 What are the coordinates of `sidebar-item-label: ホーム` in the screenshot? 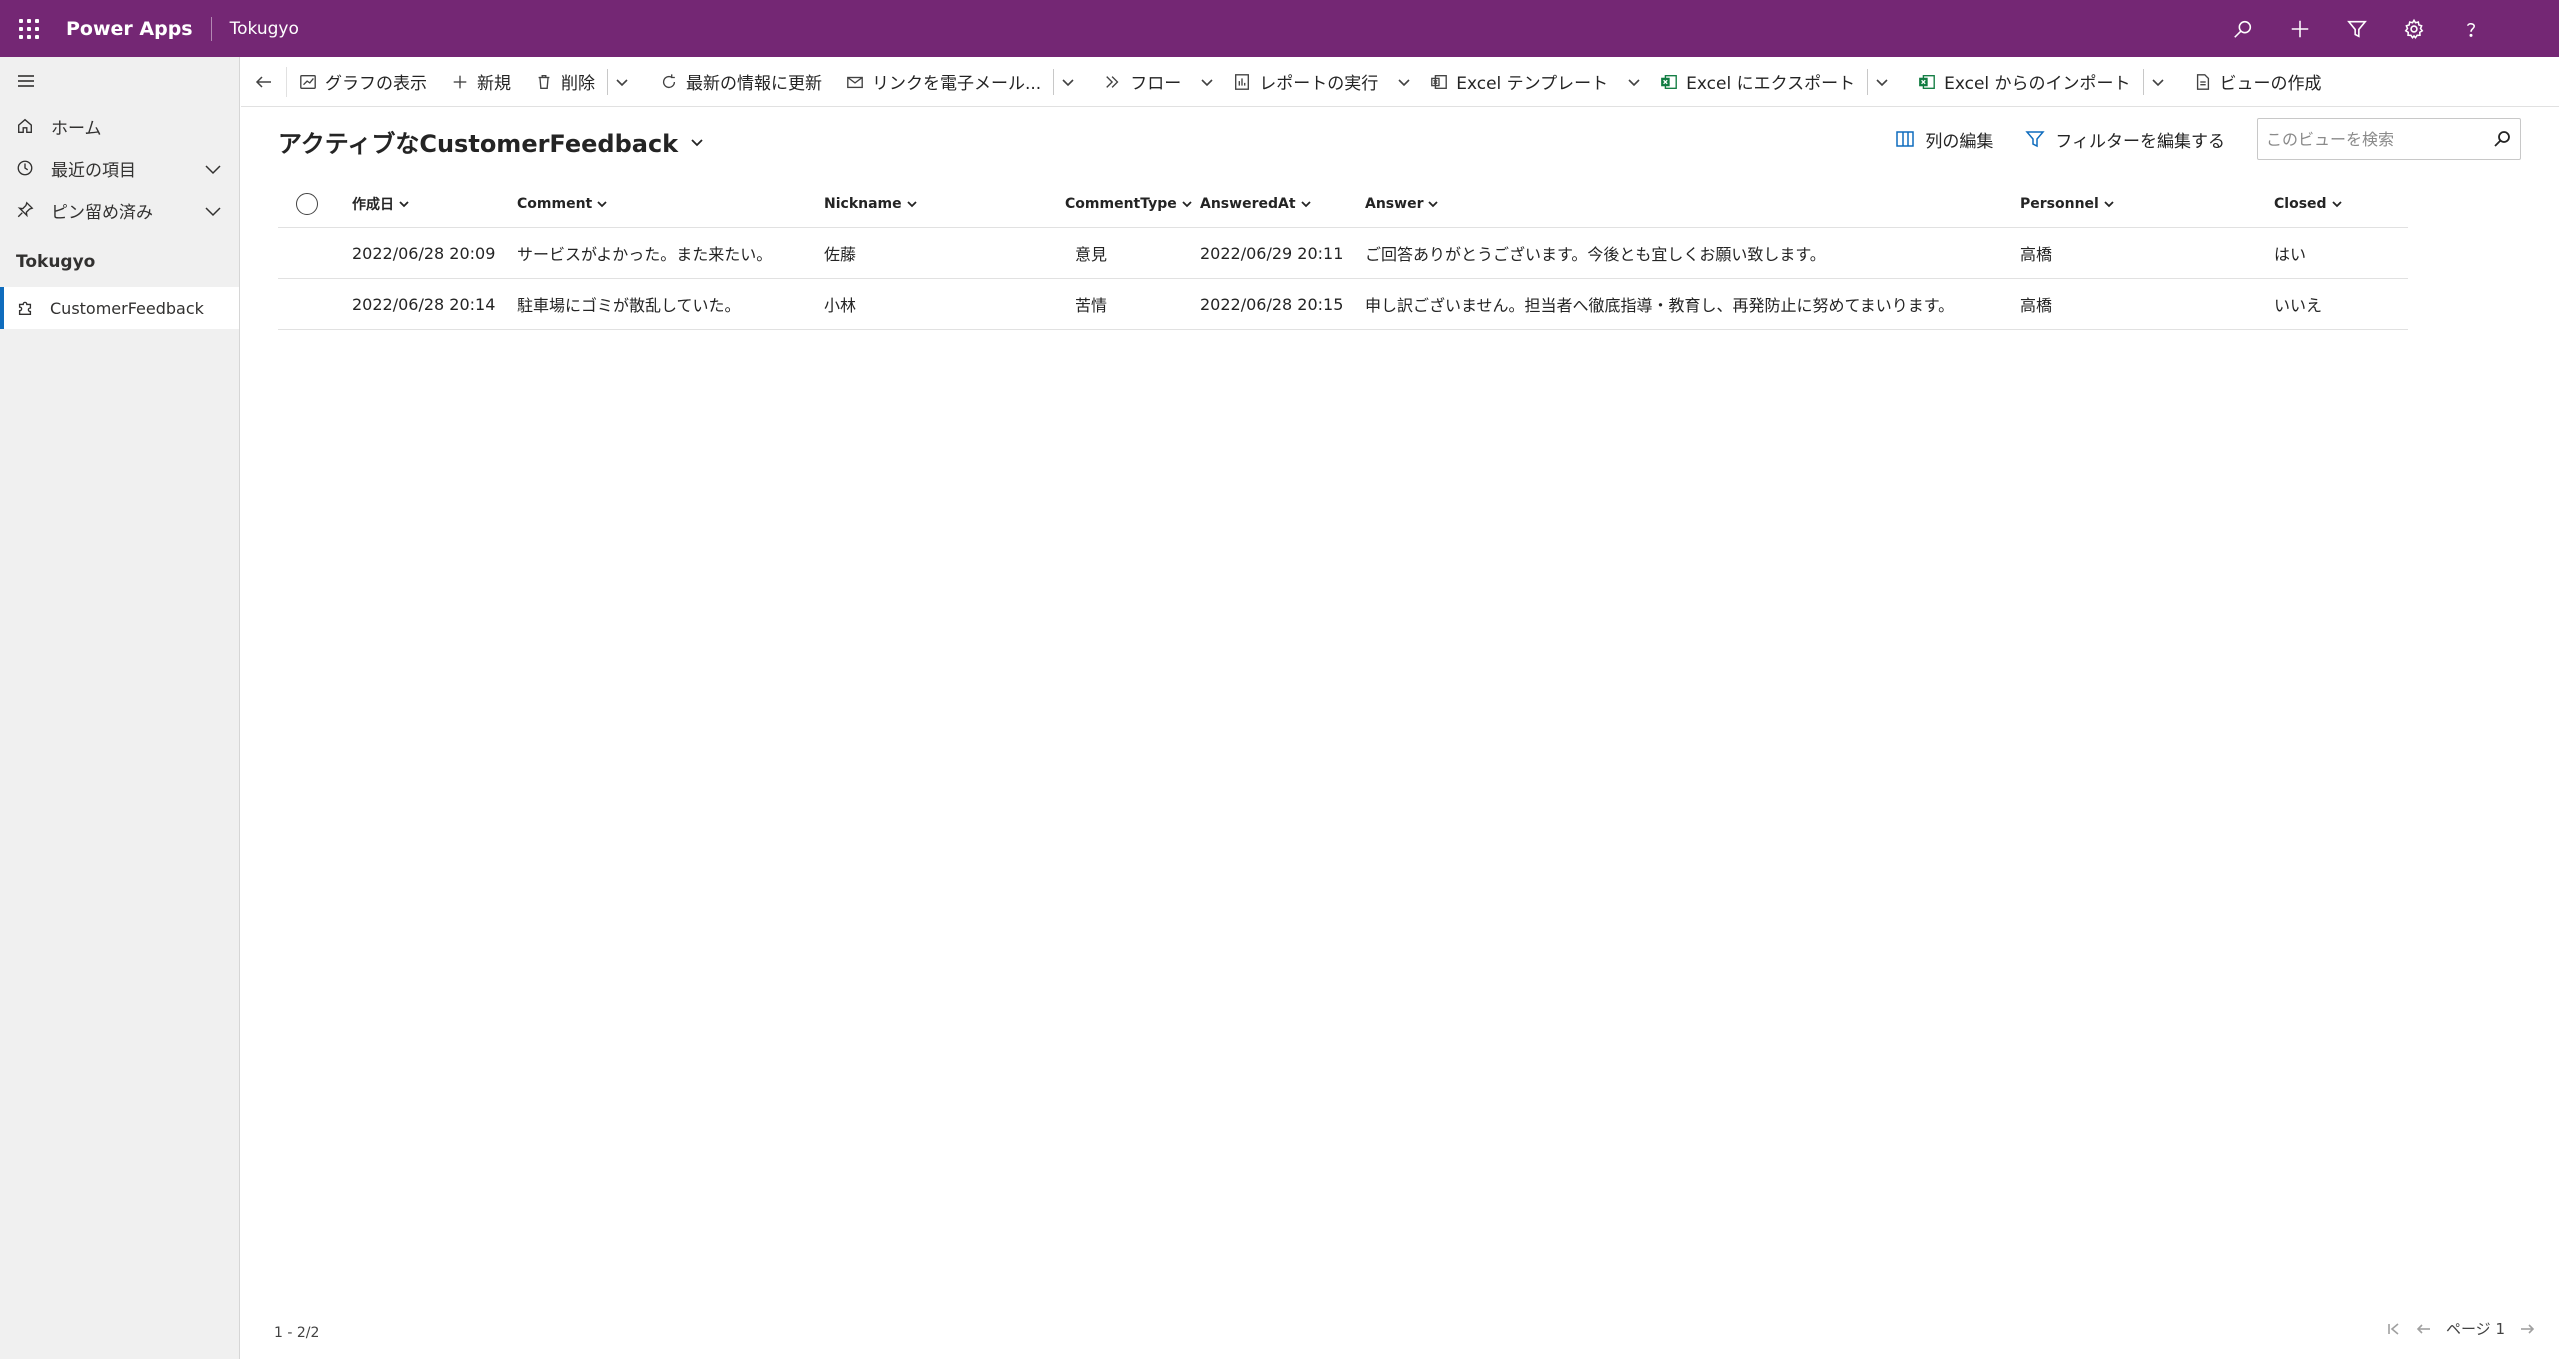 It's located at (76, 128).